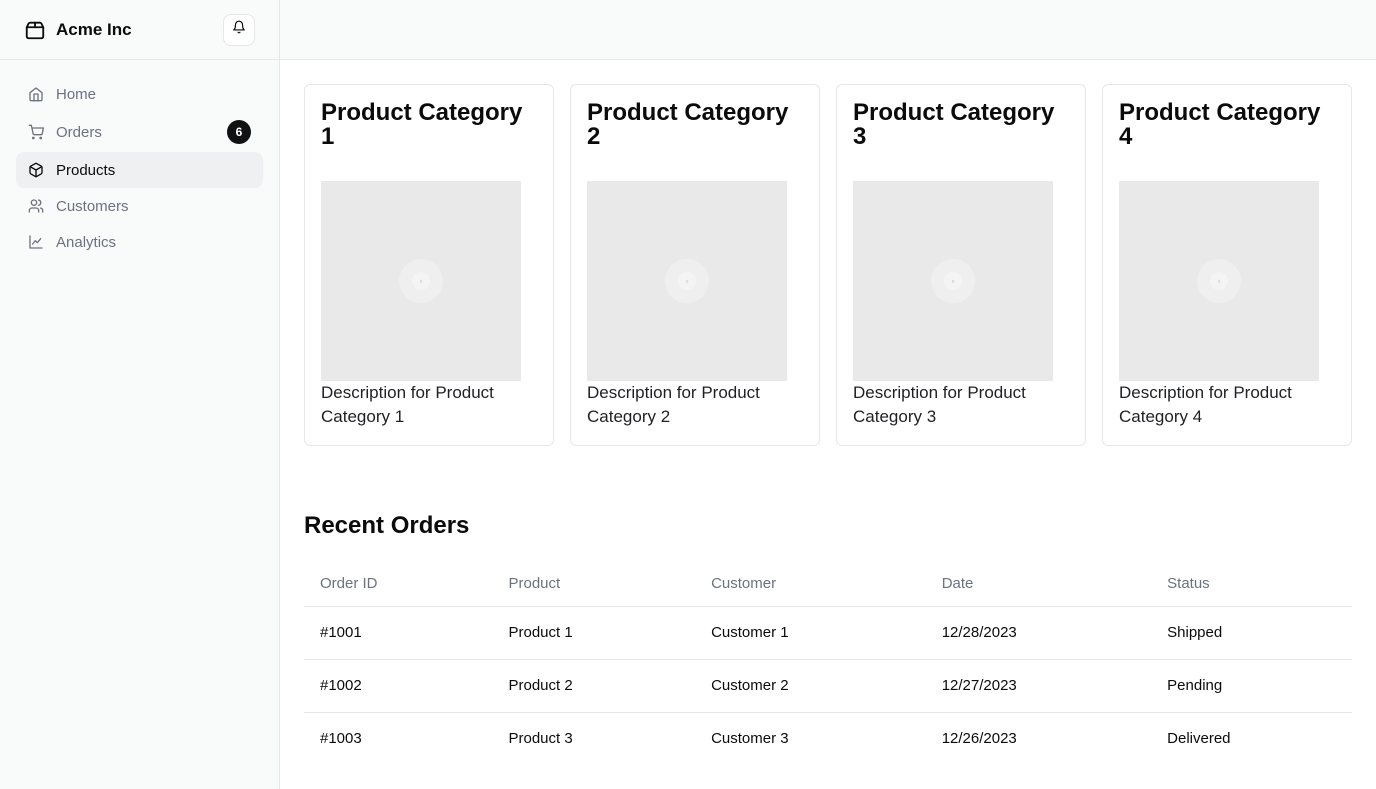 The width and height of the screenshot is (1376, 789). I want to click on order-id-cell: #1003, so click(341, 739).